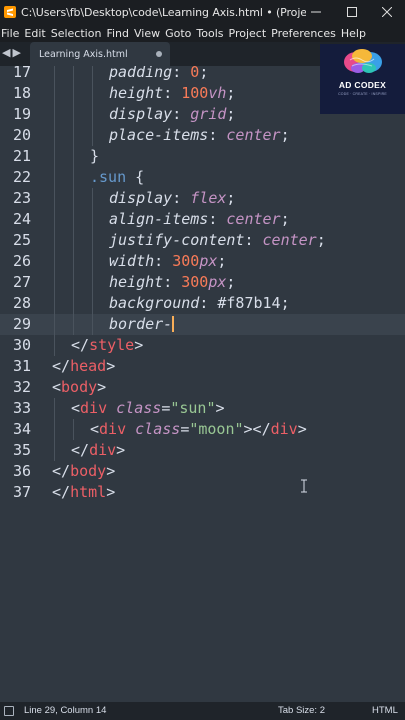 The height and width of the screenshot is (720, 405). Describe the element at coordinates (202, 135) in the screenshot. I see `code-line: 20 place-items: center;` at that location.